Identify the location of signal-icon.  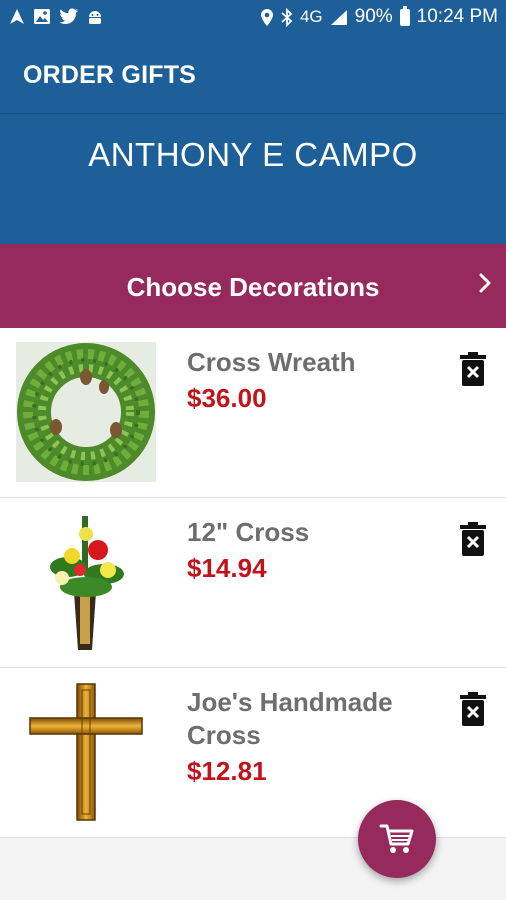
(338, 17).